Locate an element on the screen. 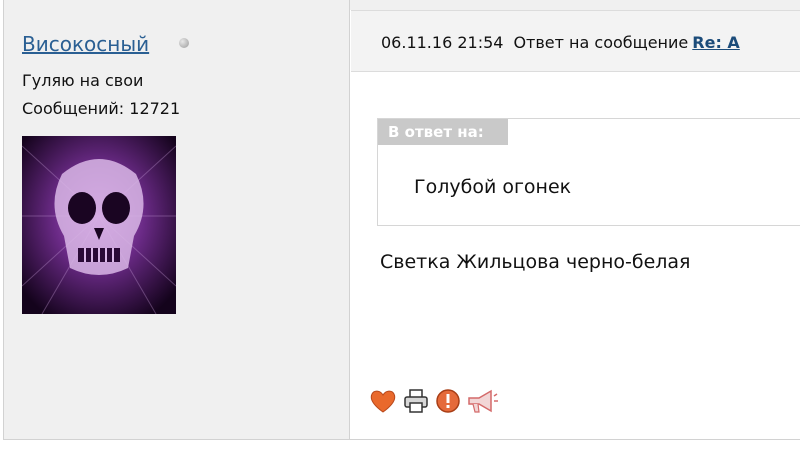 Image resolution: width=800 pixels, height=454 pixels. author-name-link: Високосный is located at coordinates (85, 44).